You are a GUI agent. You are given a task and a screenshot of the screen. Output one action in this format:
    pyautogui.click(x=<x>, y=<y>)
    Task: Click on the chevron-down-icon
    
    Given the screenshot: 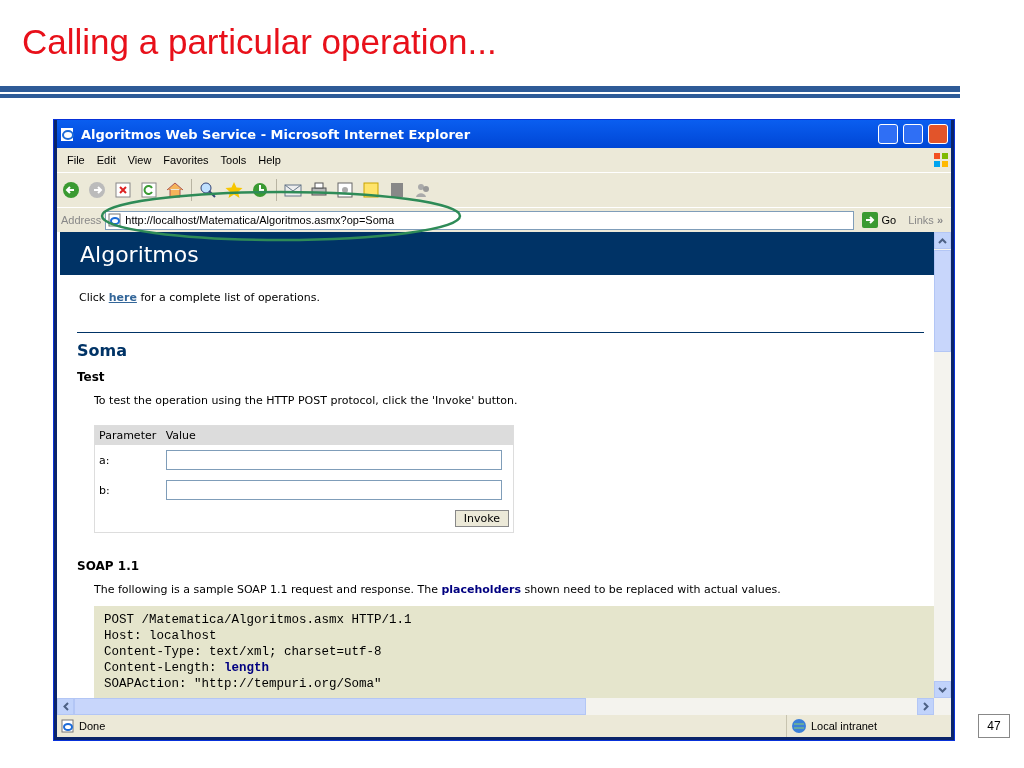 What is the action you would take?
    pyautogui.click(x=942, y=689)
    